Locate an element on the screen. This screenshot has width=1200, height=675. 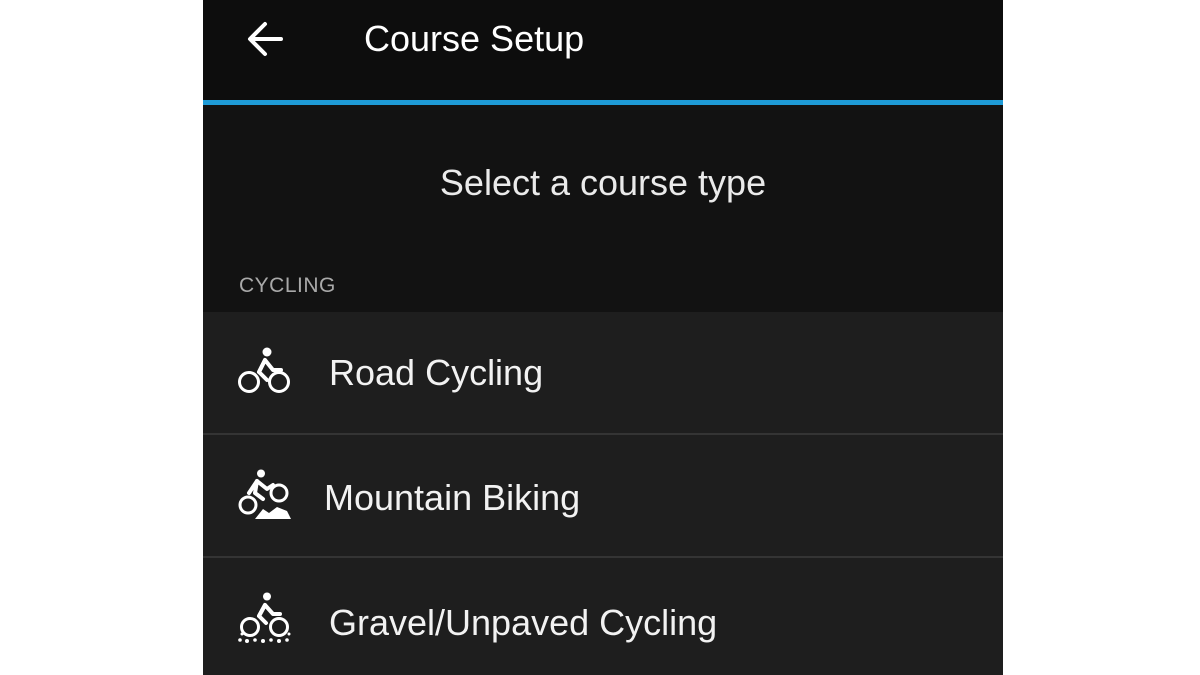
list-item-label: Mountain Biking is located at coordinates (452, 497).